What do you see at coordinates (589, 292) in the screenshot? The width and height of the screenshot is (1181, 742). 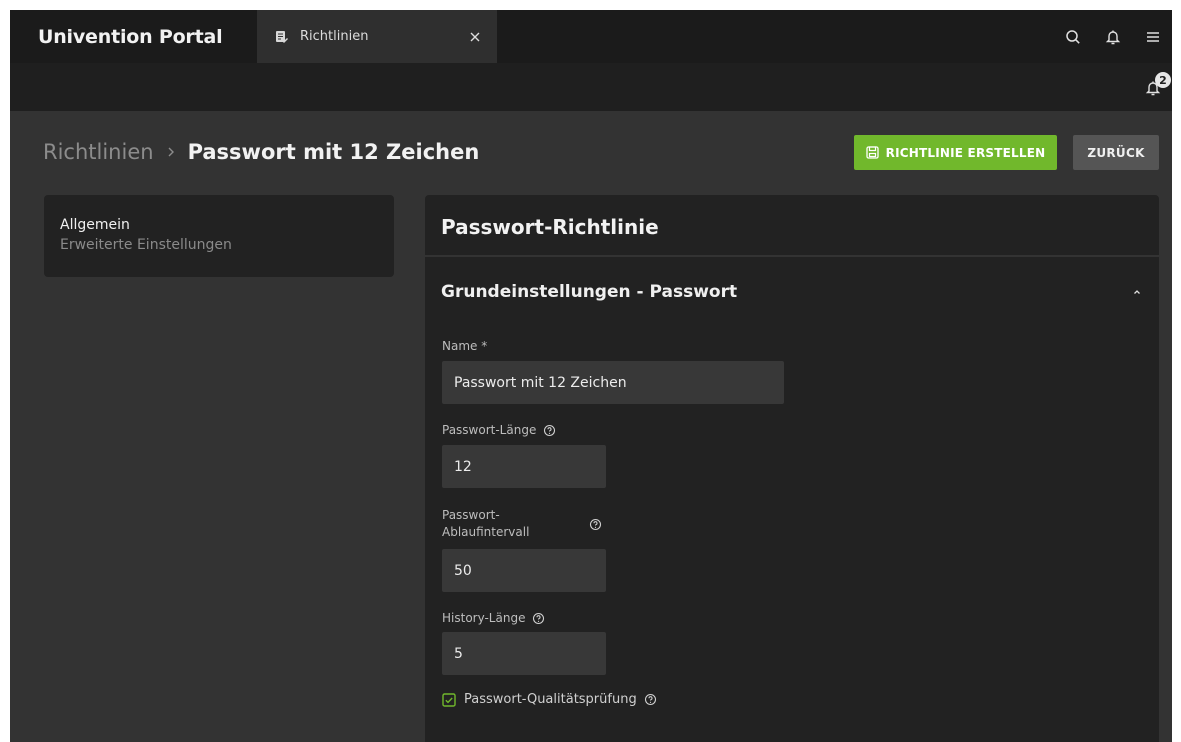 I see `section-title: Grundeinstellungen - Passwort` at bounding box center [589, 292].